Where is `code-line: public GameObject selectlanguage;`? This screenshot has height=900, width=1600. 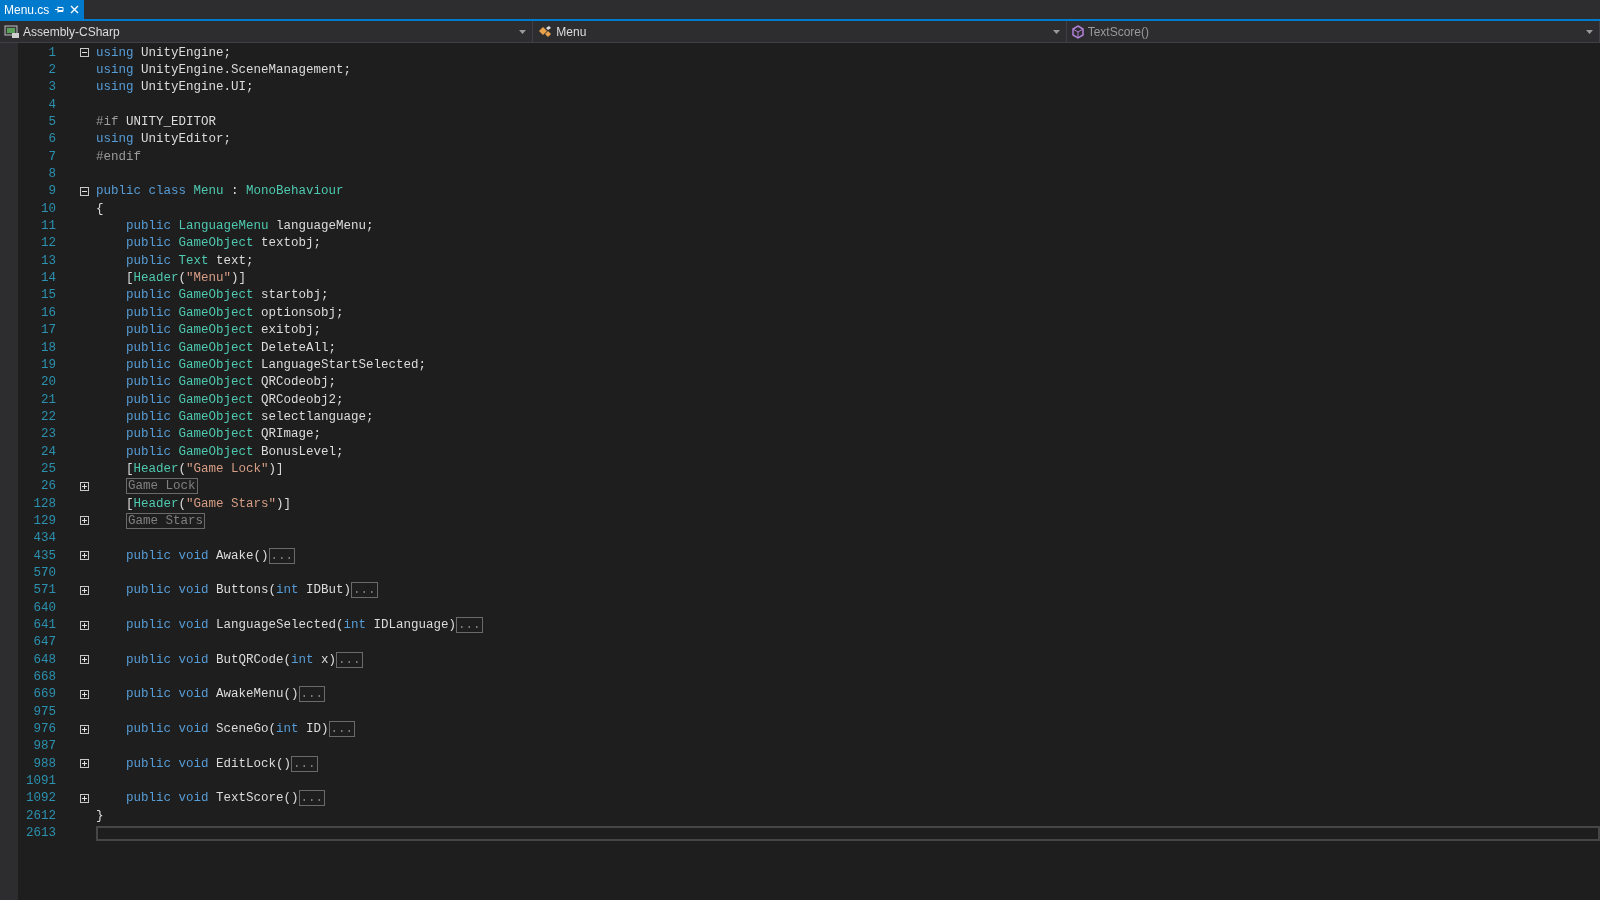 code-line: public GameObject selectlanguage; is located at coordinates (250, 416).